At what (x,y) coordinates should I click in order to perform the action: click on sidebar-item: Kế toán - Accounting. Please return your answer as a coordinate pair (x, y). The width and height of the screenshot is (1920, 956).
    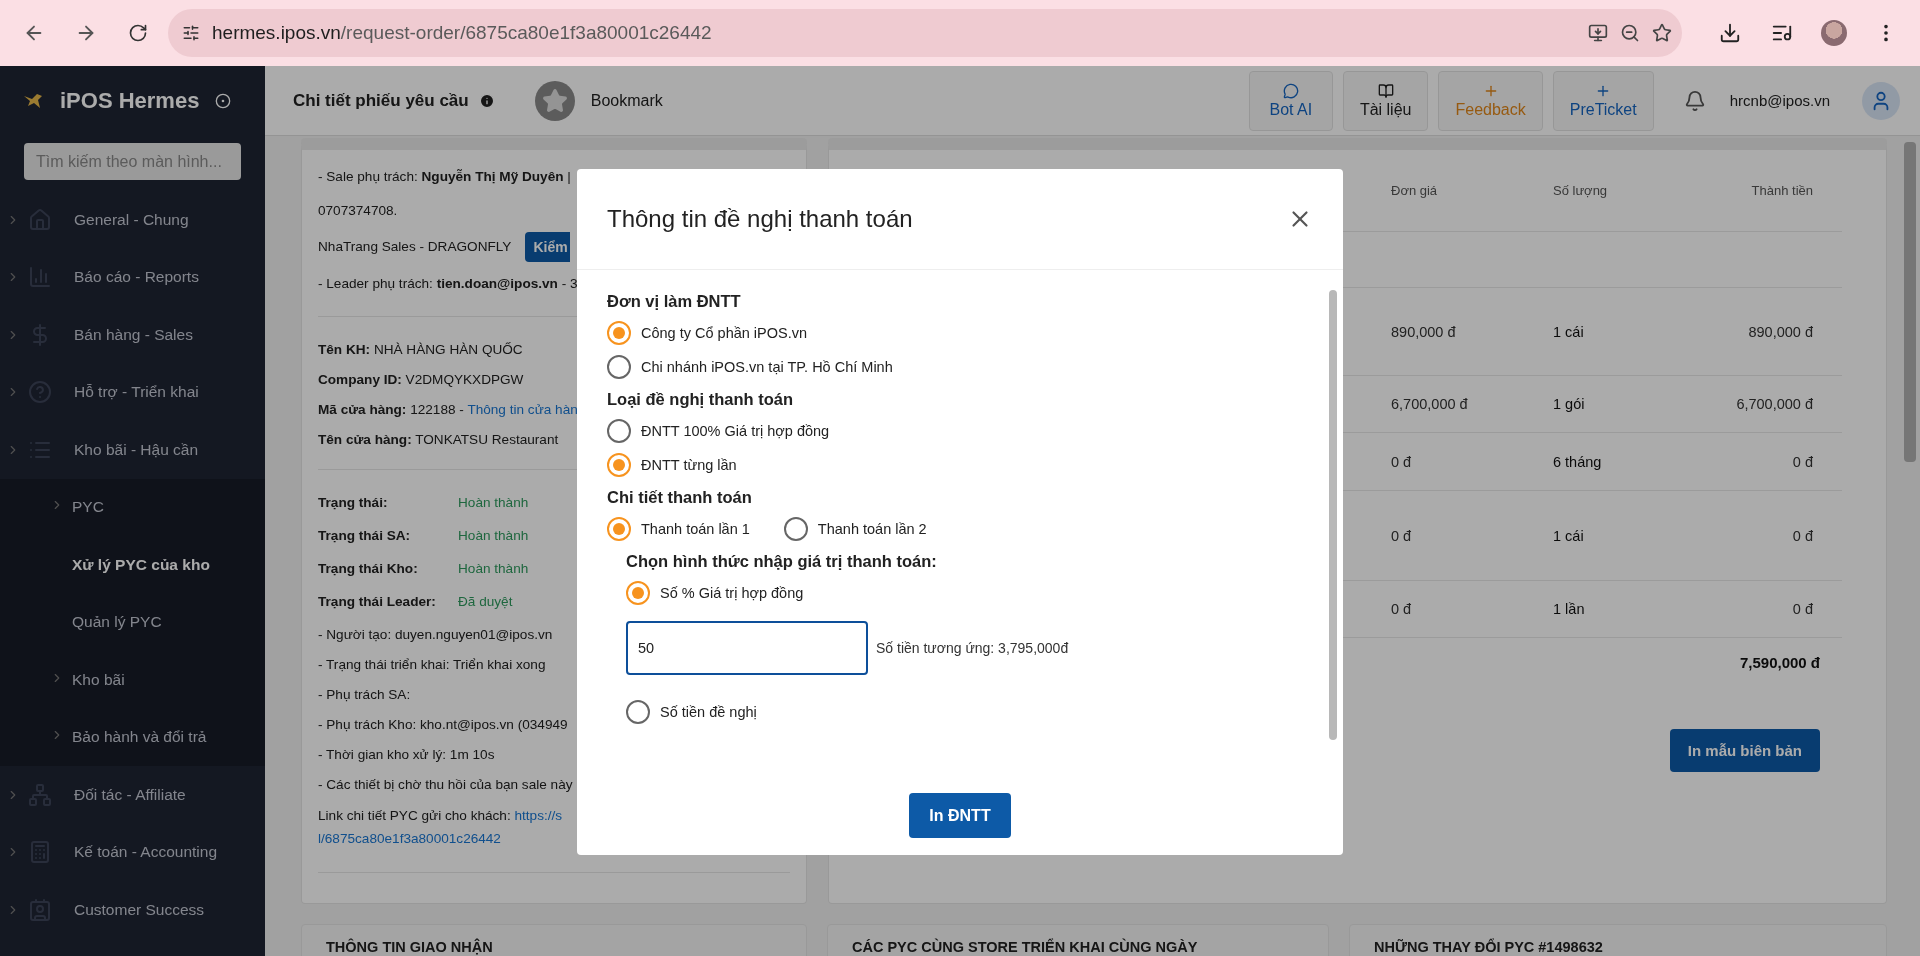
    Looking at the image, I should click on (132, 852).